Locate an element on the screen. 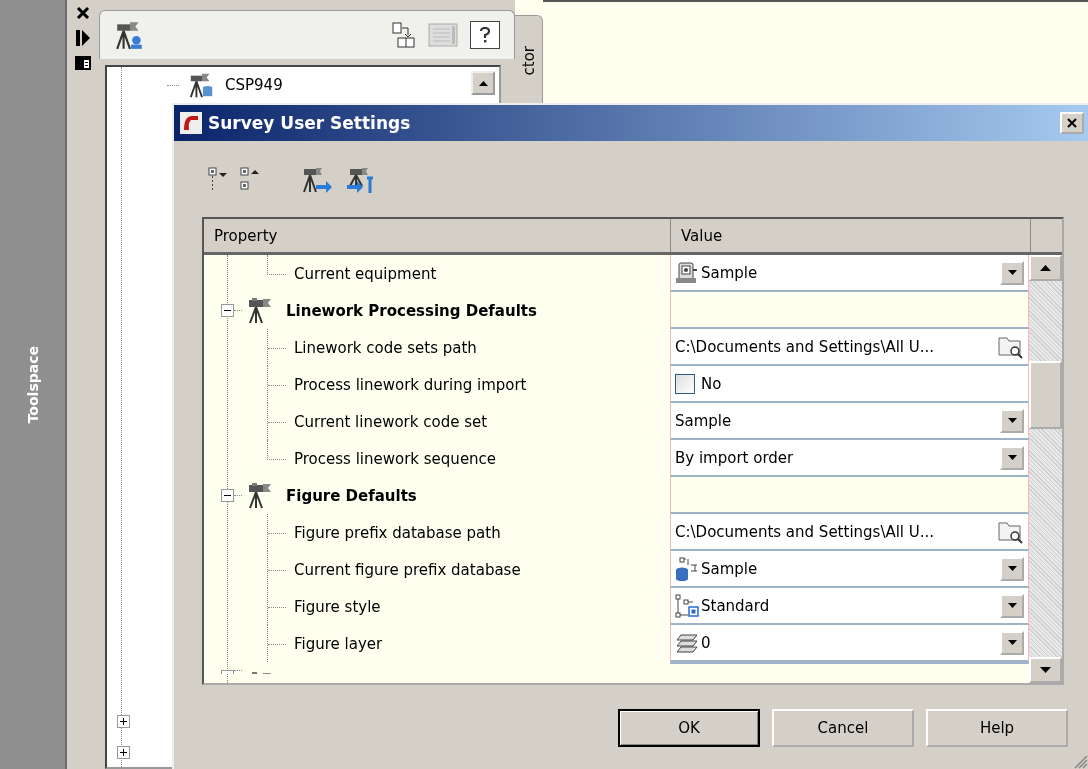 The height and width of the screenshot is (769, 1088). property-label: Process linework sequence is located at coordinates (395, 458).